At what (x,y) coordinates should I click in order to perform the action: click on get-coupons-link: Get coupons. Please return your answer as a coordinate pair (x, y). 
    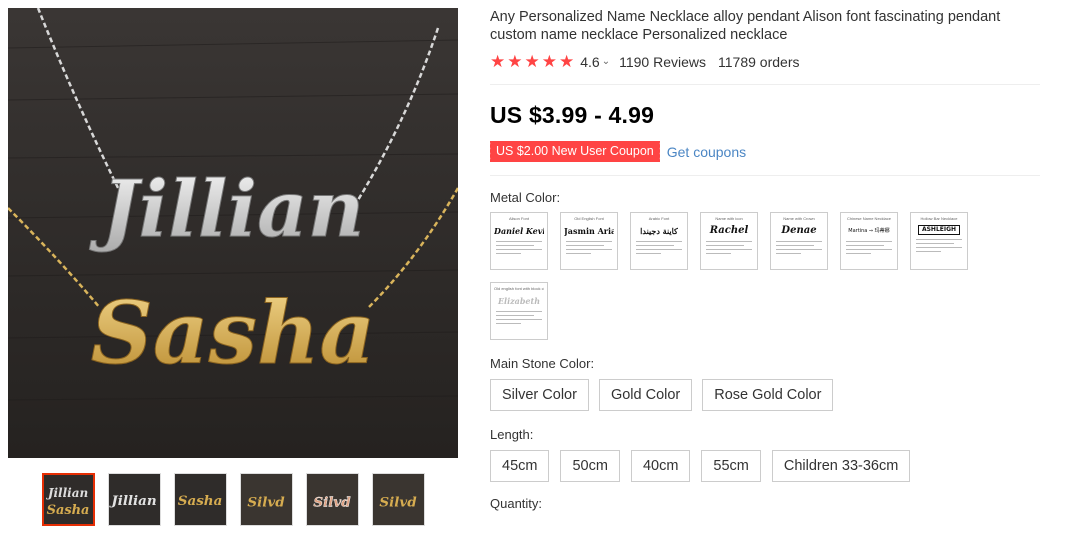
    Looking at the image, I should click on (706, 152).